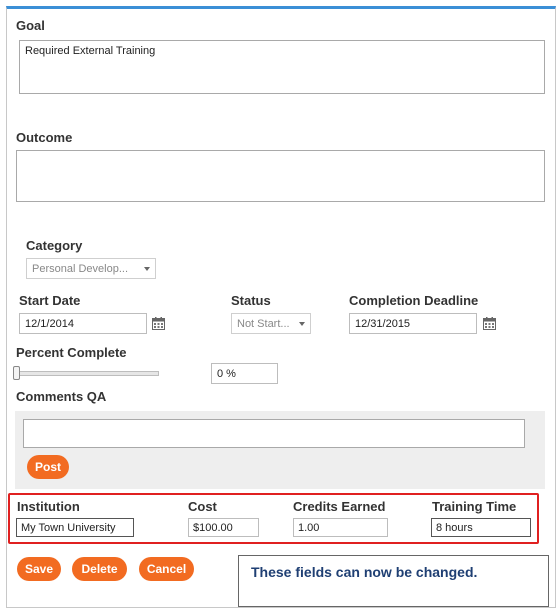 The width and height of the screenshot is (560, 614). Describe the element at coordinates (481, 527) in the screenshot. I see `training-time-input: 8 hours` at that location.